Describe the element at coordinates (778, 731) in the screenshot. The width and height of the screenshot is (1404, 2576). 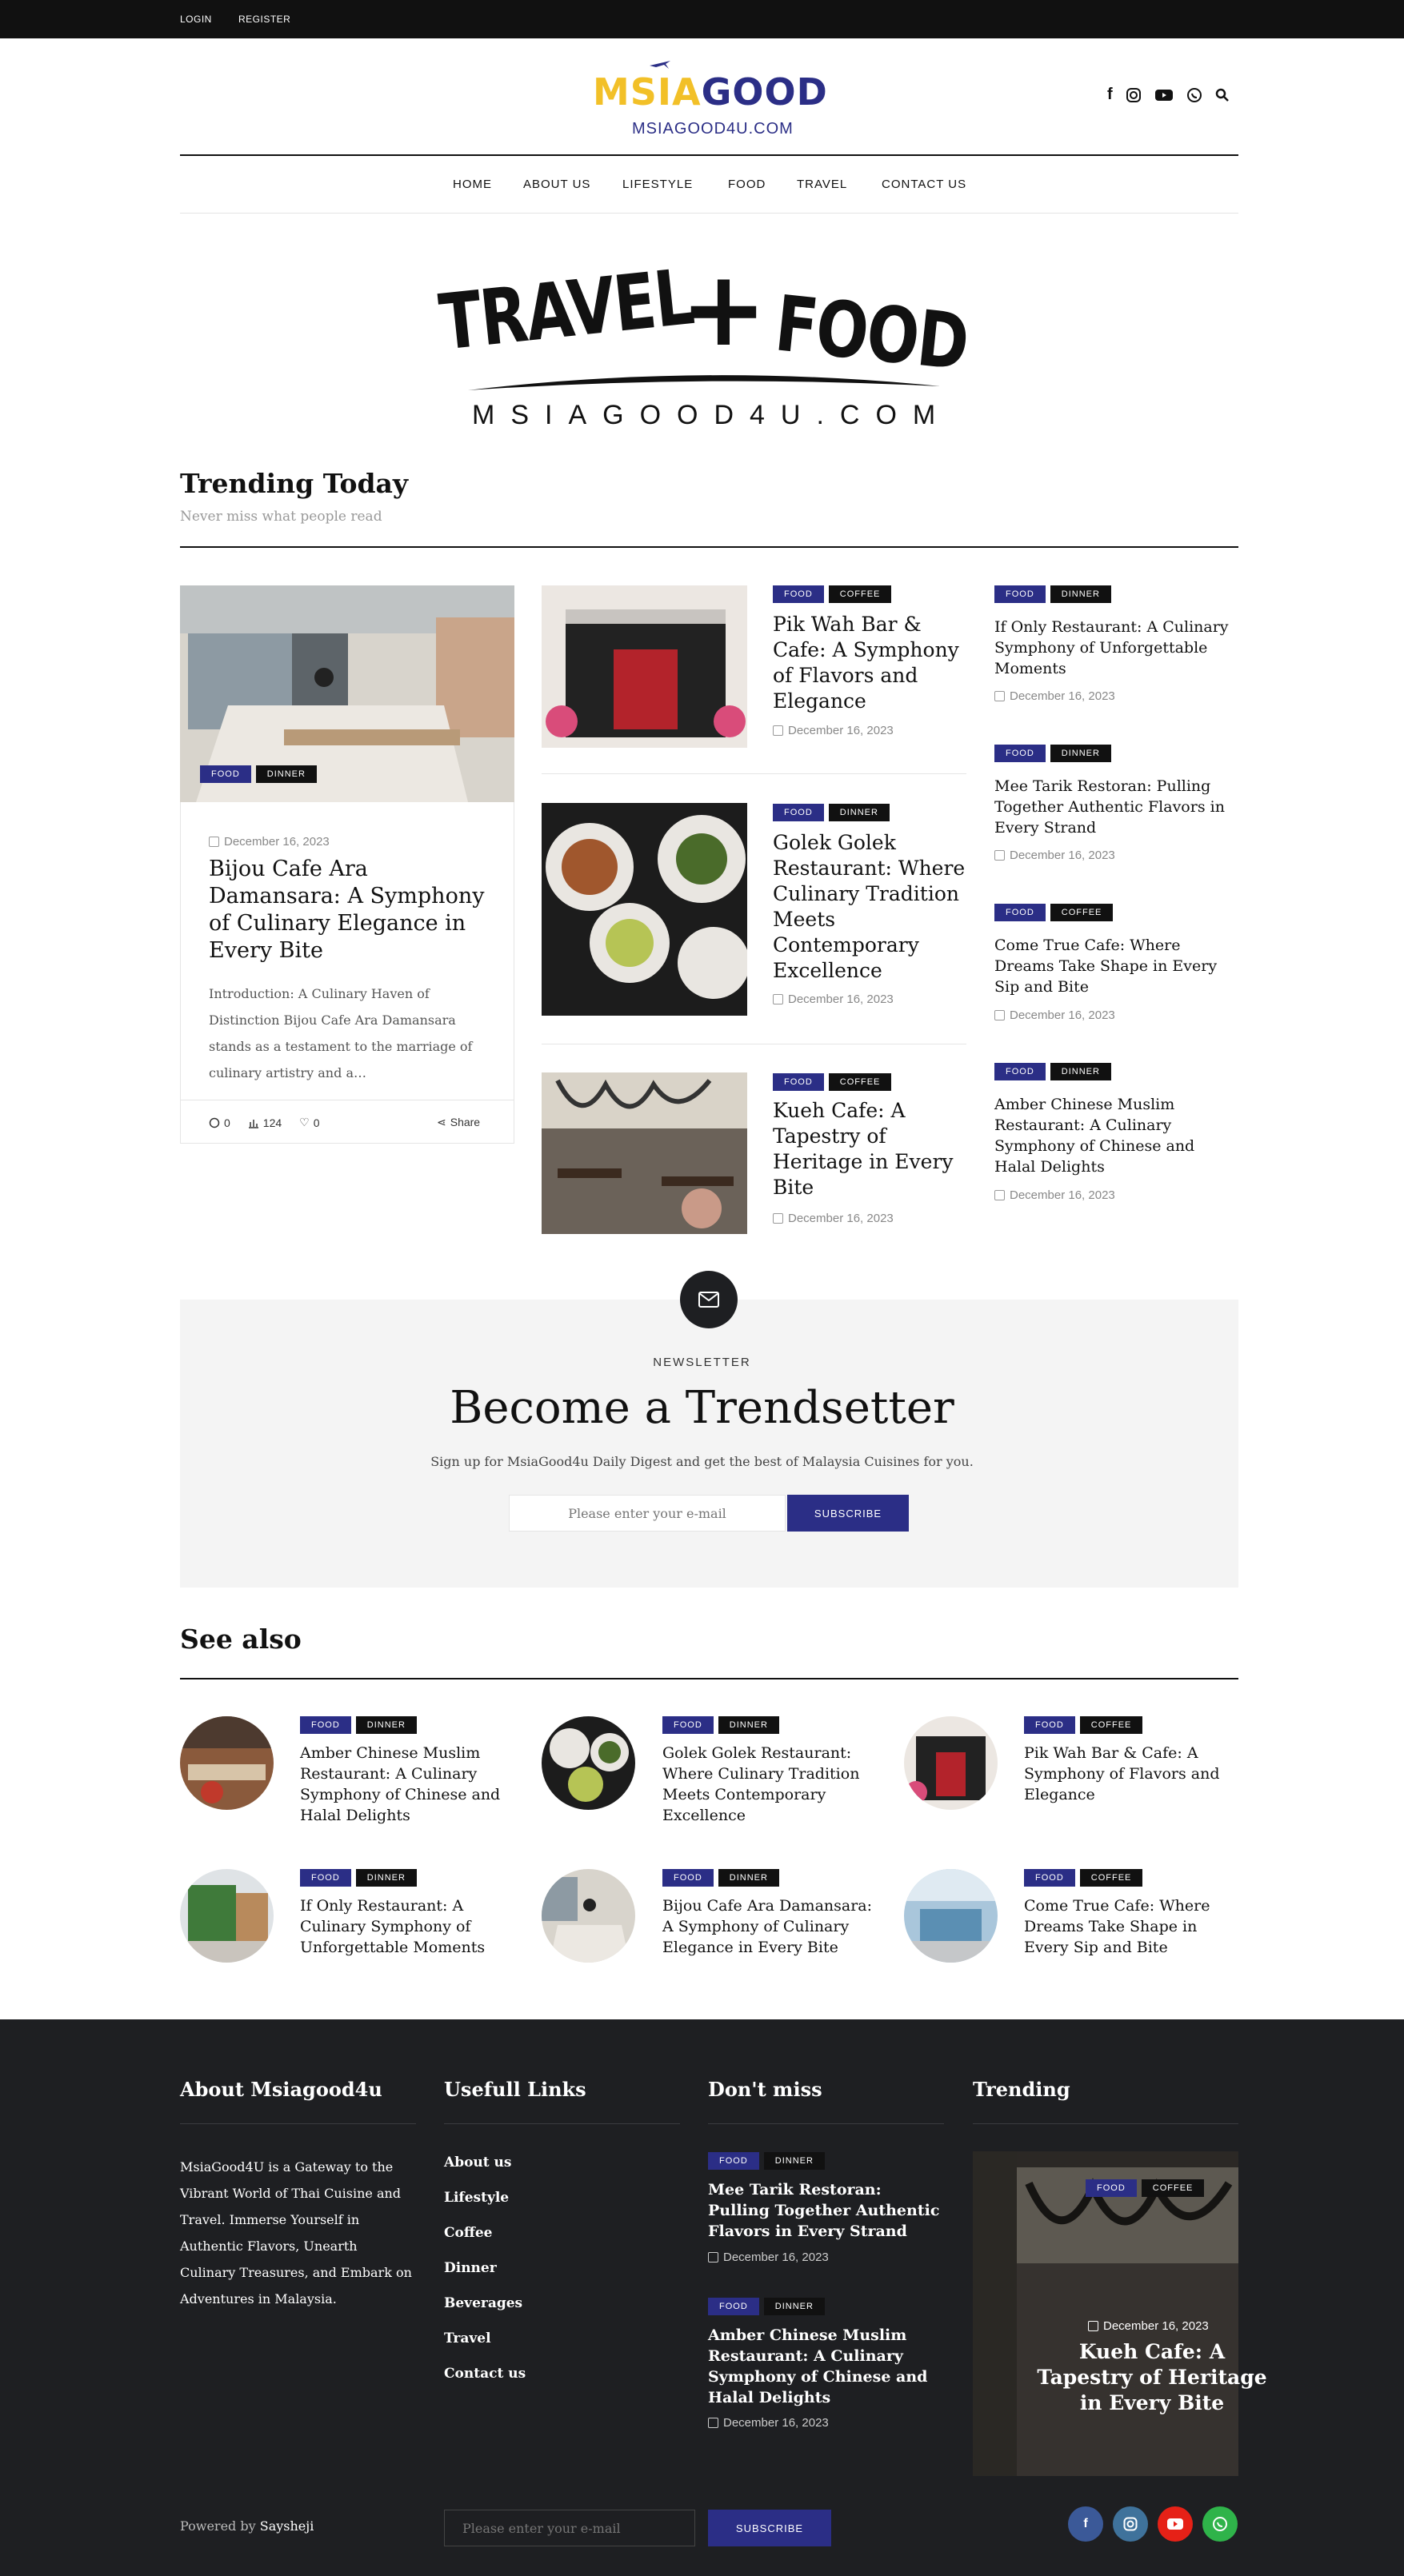
I see `calendar-icon` at that location.